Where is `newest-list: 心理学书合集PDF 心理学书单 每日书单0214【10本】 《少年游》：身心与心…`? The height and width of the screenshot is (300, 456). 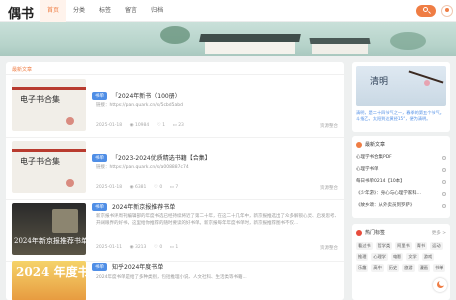 newest-list: 心理学书合集PDF 心理学书单 每日书单0214【10本】 《少年游》：身心与心… is located at coordinates (401, 184).